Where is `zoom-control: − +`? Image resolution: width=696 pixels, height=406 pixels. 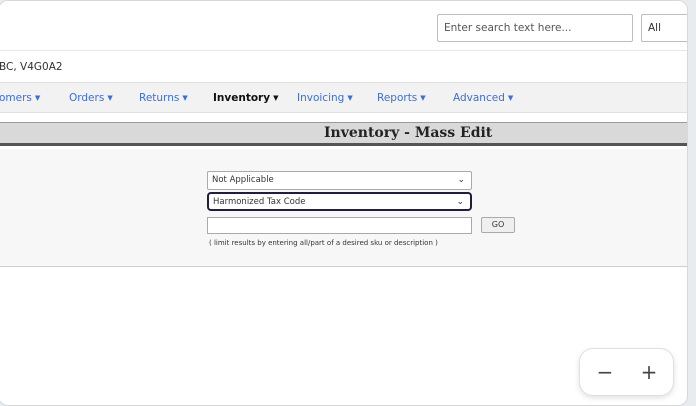
zoom-control: − + is located at coordinates (626, 372).